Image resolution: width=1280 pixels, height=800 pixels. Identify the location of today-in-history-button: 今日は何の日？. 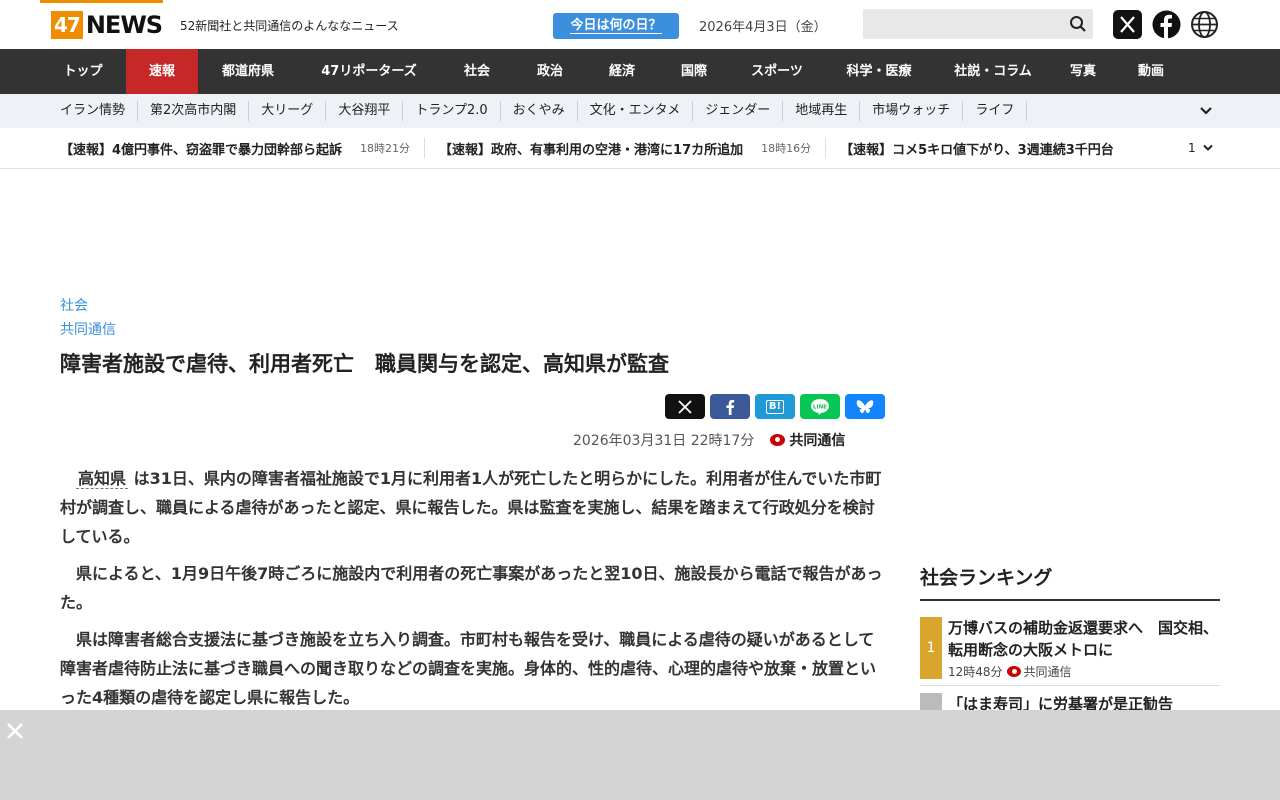
(616, 26).